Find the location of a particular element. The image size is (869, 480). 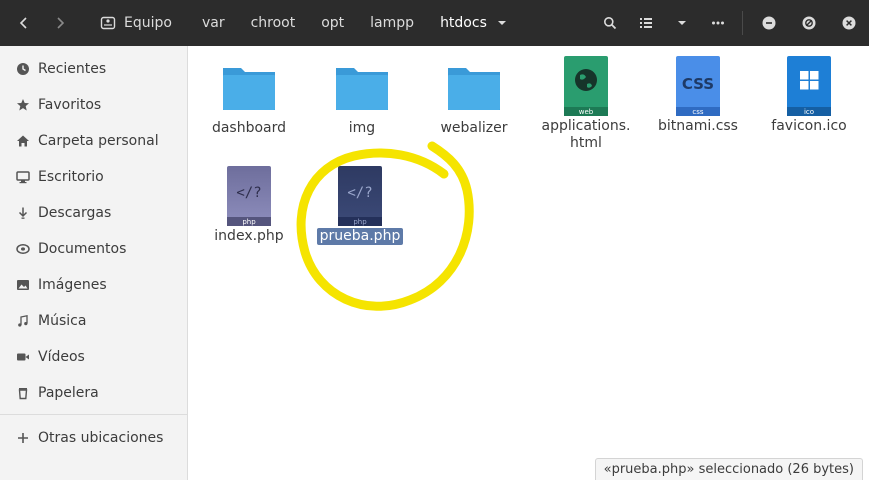

sidebar-item-label: Vídeos is located at coordinates (61, 357).